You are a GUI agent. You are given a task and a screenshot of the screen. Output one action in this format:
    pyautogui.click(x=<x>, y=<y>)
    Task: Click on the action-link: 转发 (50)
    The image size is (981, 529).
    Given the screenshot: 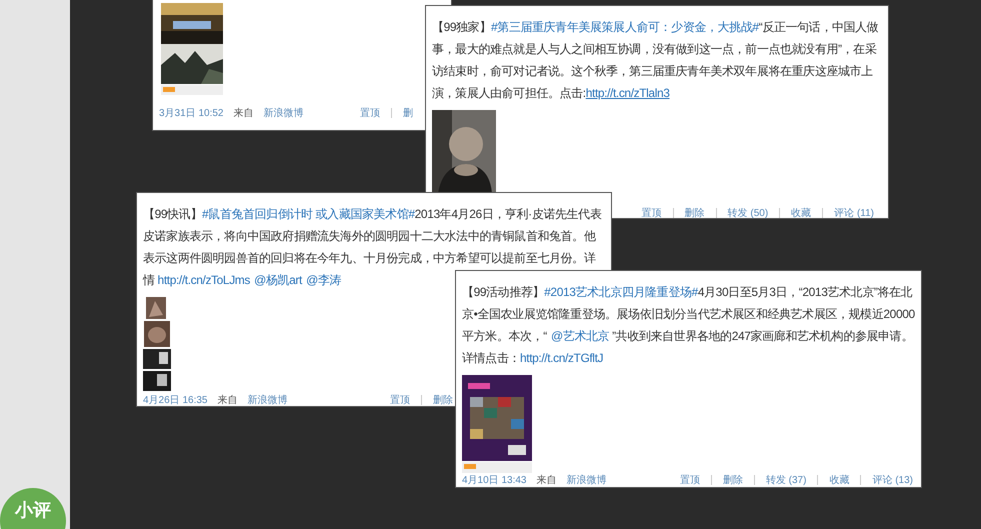 What is the action you would take?
    pyautogui.click(x=748, y=213)
    